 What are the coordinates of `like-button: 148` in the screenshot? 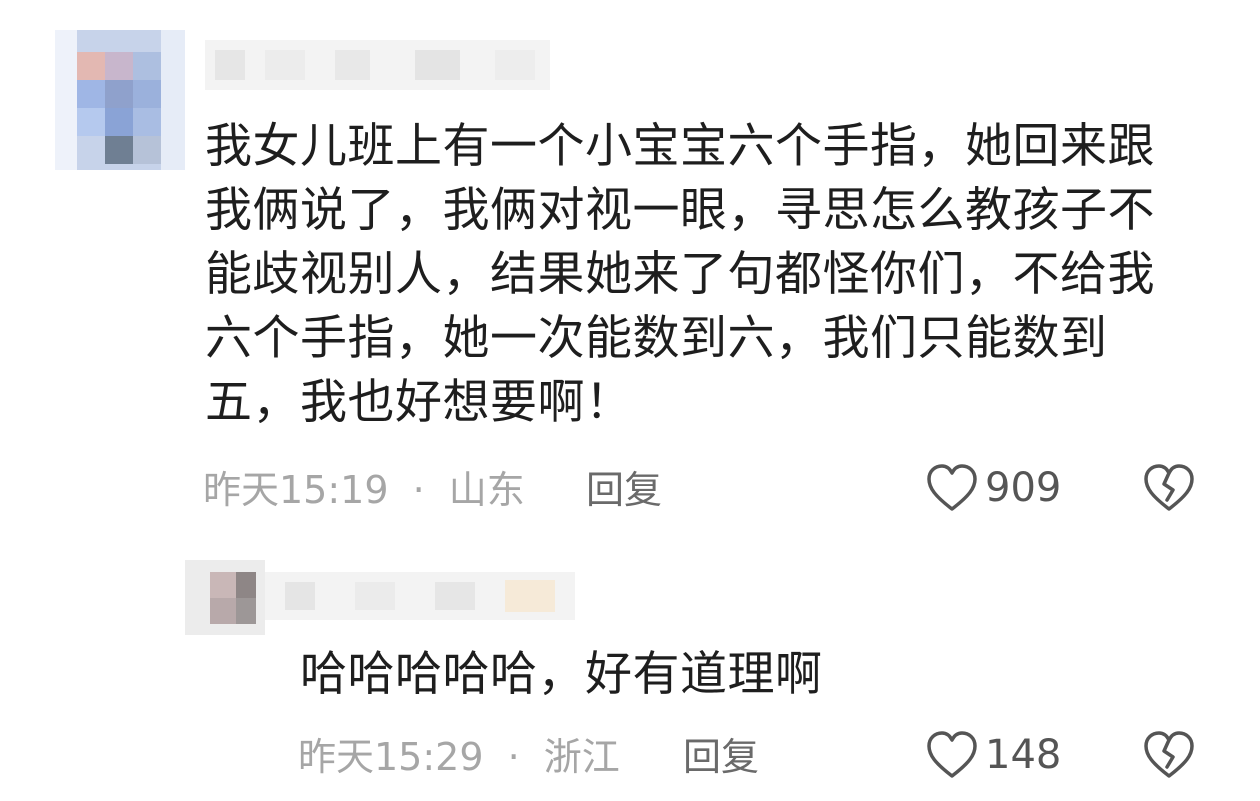 It's located at (993, 755).